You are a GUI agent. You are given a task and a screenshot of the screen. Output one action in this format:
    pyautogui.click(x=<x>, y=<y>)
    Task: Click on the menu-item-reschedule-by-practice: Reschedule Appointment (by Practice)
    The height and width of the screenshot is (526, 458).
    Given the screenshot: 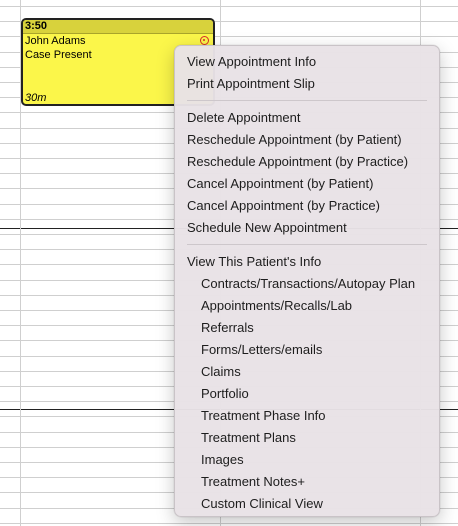 What is the action you would take?
    pyautogui.click(x=307, y=162)
    